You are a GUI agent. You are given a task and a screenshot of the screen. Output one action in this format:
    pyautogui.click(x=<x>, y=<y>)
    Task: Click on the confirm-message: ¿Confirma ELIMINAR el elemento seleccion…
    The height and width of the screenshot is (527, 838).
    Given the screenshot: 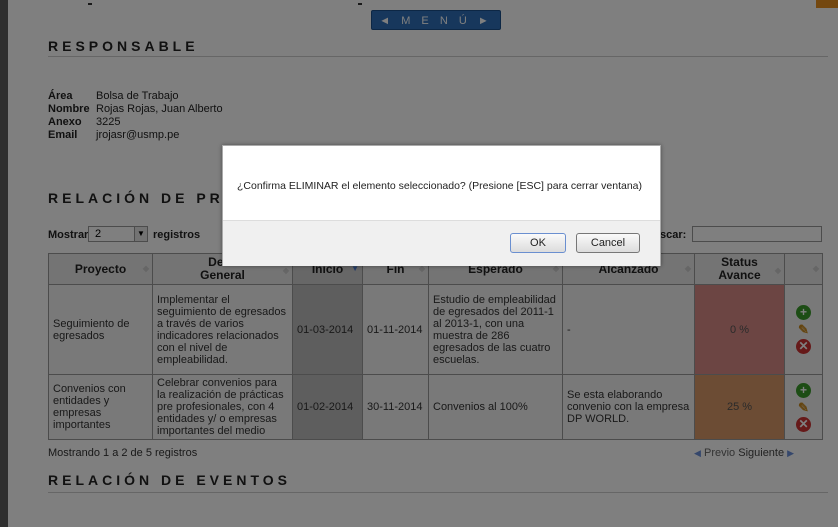 What is the action you would take?
    pyautogui.click(x=440, y=186)
    